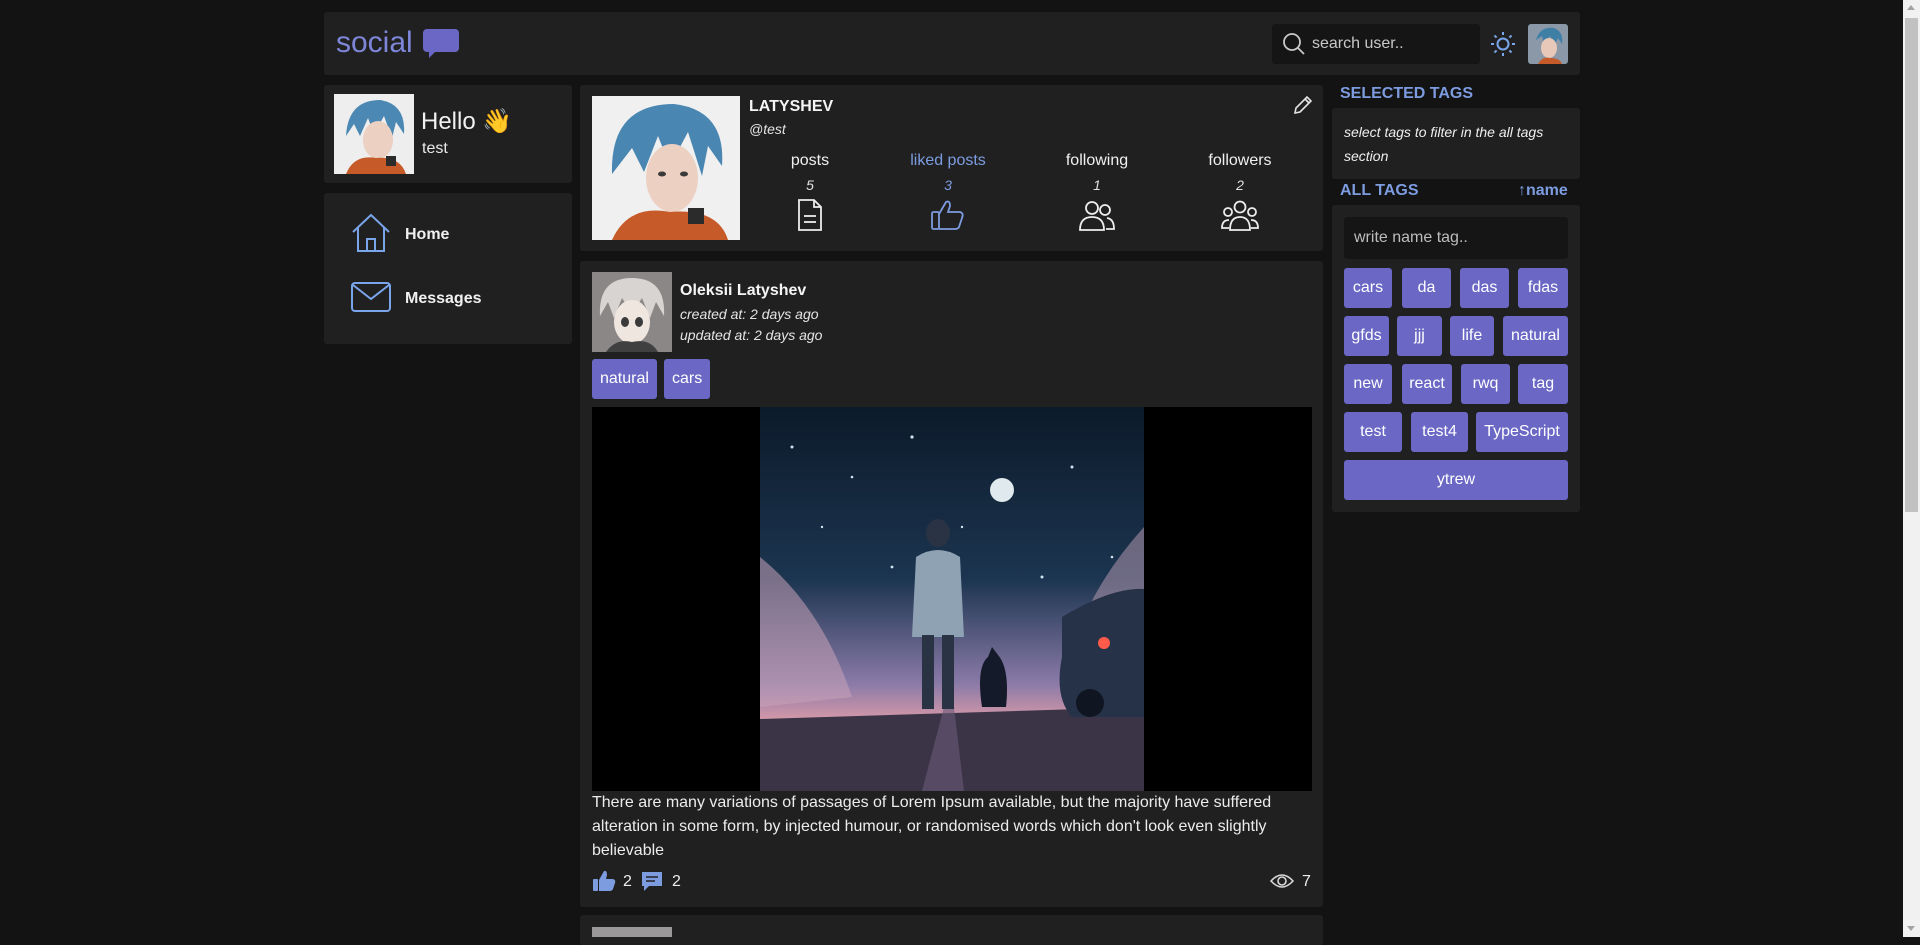 The width and height of the screenshot is (1920, 945). Describe the element at coordinates (810, 160) in the screenshot. I see `stat-label: posts` at that location.